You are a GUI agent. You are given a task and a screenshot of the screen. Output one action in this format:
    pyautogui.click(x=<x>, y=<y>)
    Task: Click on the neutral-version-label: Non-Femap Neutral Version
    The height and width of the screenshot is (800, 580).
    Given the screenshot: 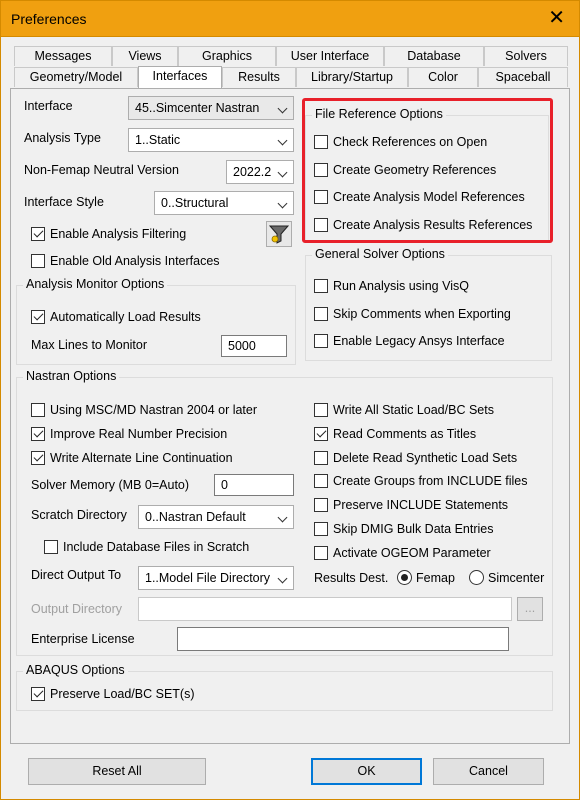 What is the action you would take?
    pyautogui.click(x=101, y=170)
    